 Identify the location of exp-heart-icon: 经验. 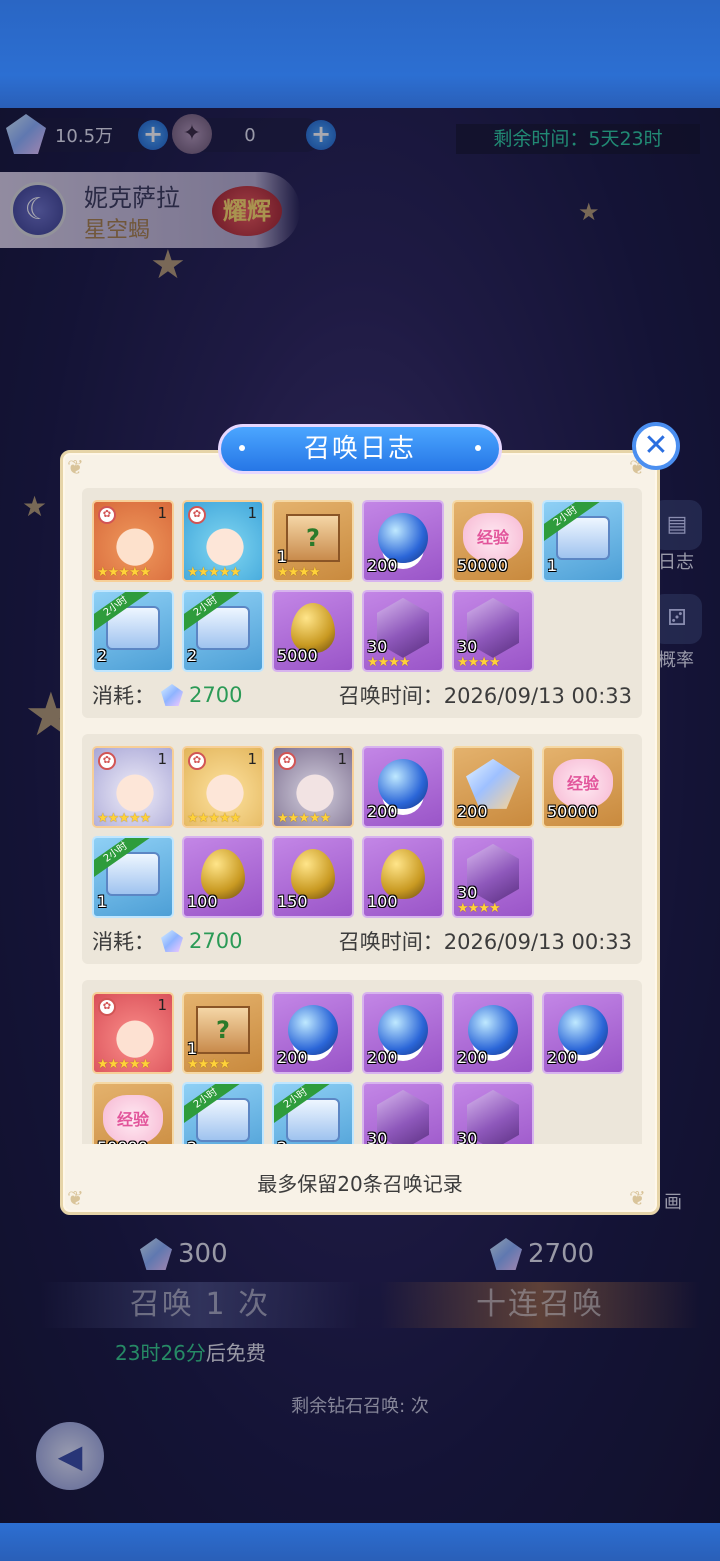
(133, 1119).